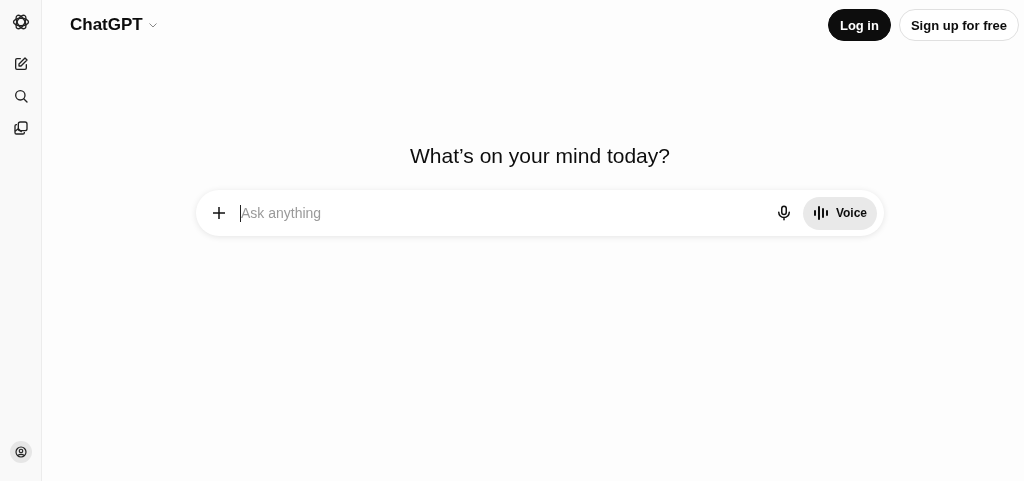 This screenshot has width=1024, height=481. What do you see at coordinates (20, 64) in the screenshot?
I see `new-chat-icon` at bounding box center [20, 64].